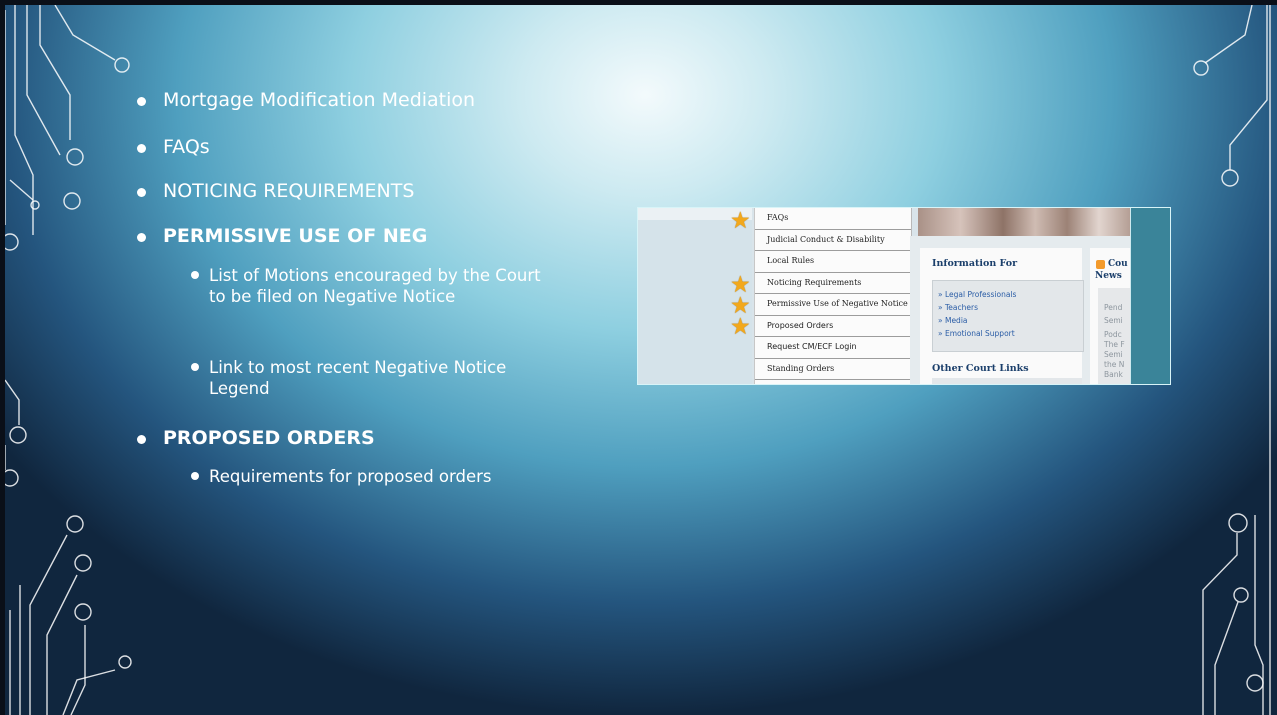 The width and height of the screenshot is (1277, 715). Describe the element at coordinates (289, 191) in the screenshot. I see `bullet-text: NOTICING REQUIREMENTS` at that location.